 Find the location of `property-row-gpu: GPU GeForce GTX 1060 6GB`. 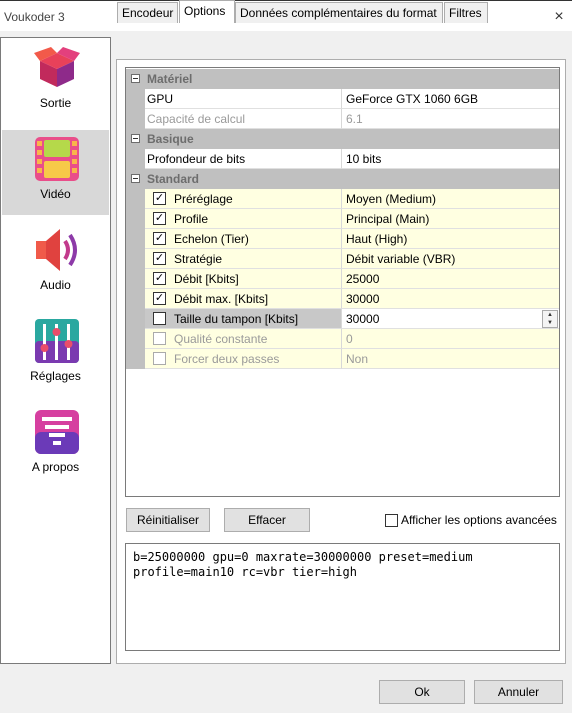

property-row-gpu: GPU GeForce GTX 1060 6GB is located at coordinates (342, 99).